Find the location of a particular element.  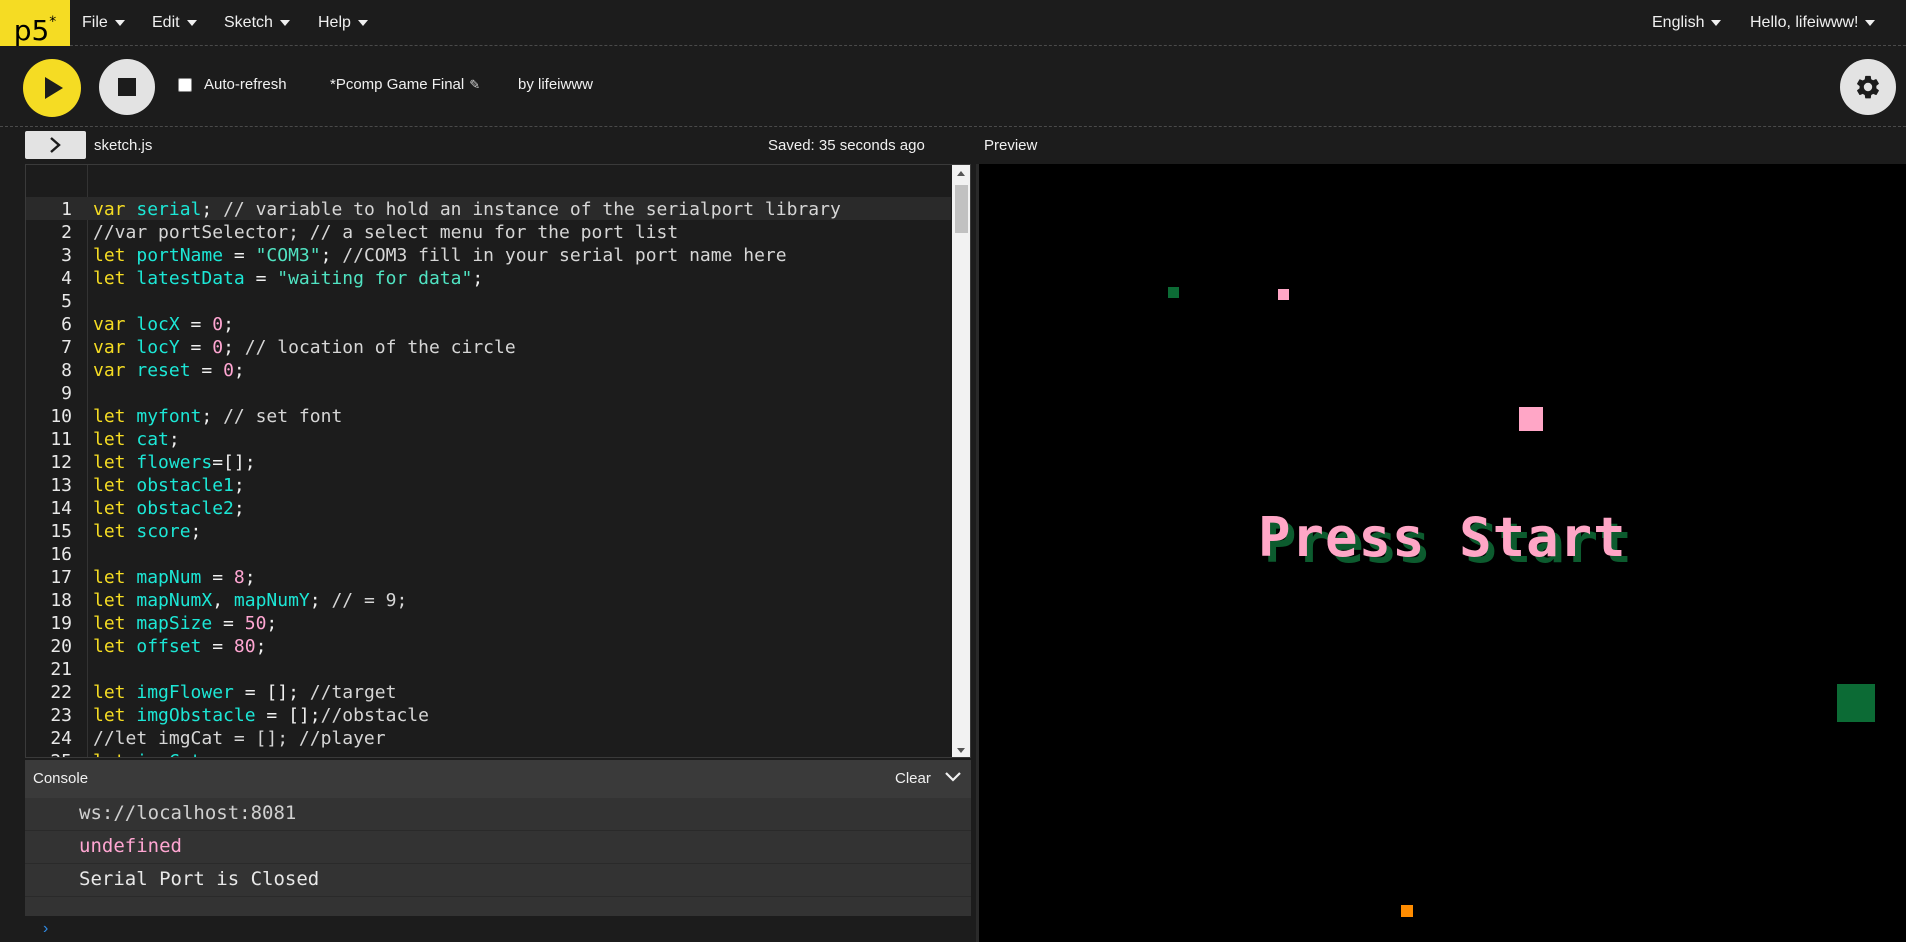

stop-icon is located at coordinates (127, 87).